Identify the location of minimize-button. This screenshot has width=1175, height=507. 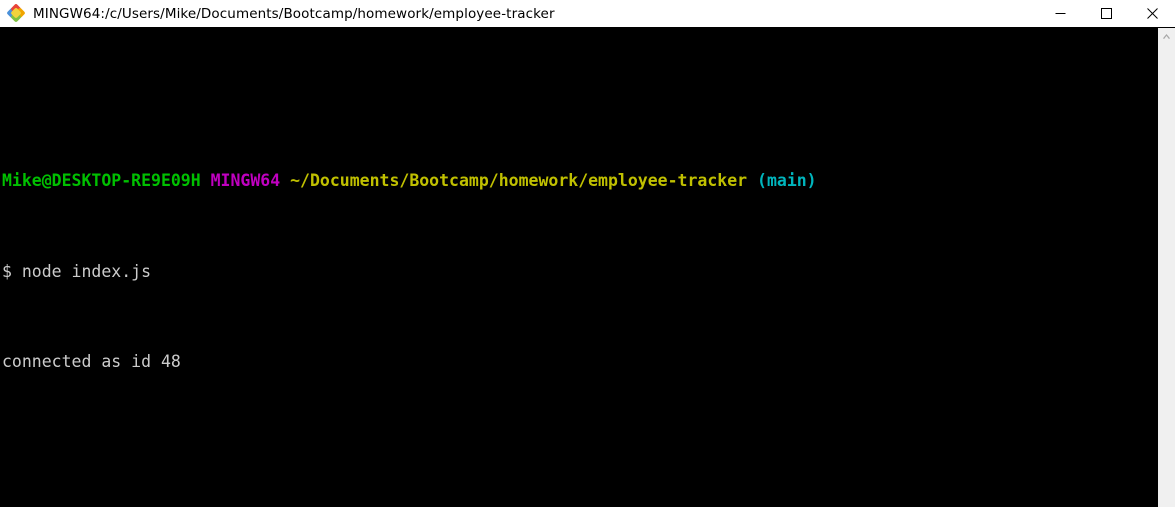
(1060, 13).